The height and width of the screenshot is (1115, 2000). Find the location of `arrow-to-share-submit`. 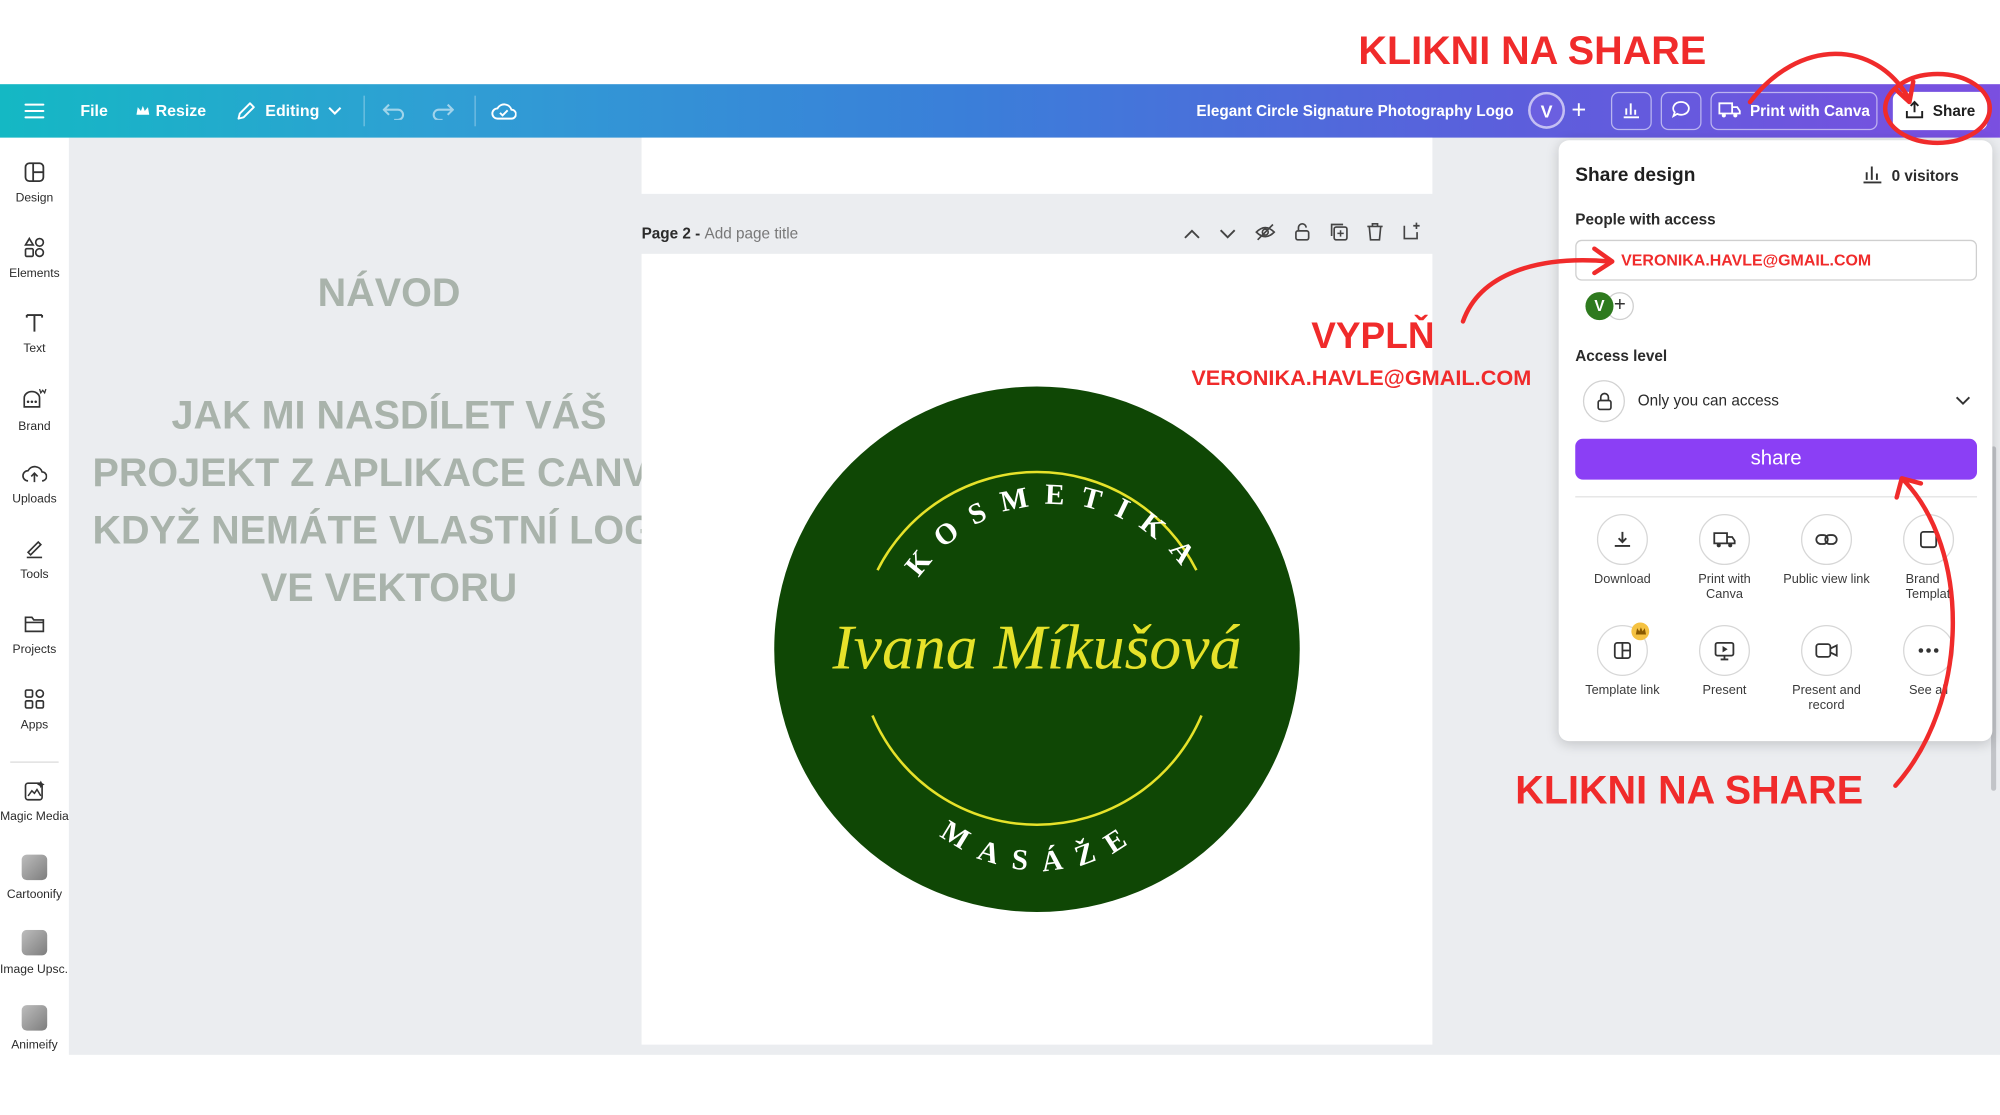

arrow-to-share-submit is located at coordinates (1924, 632).